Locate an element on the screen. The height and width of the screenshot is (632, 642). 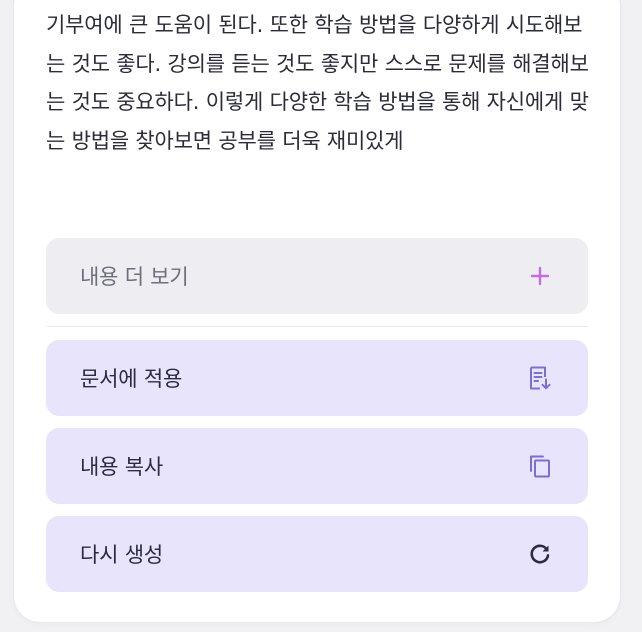
show-more-label: 내용 더 보기 is located at coordinates (134, 277).